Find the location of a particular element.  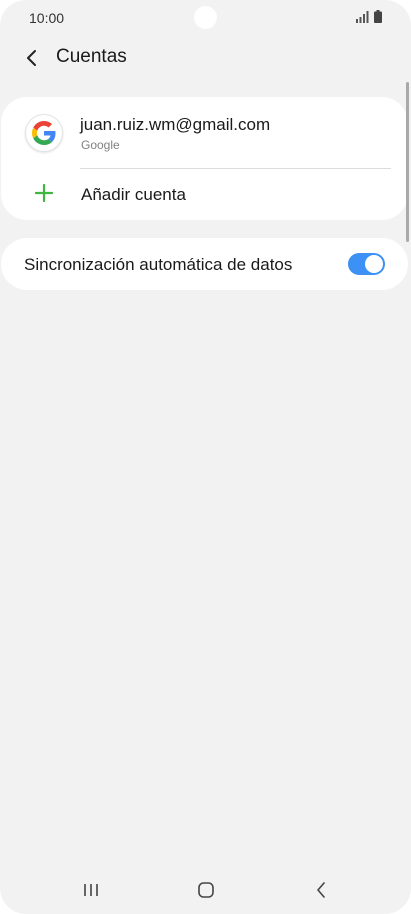

auto-sync-row: Sincronización automática de datos is located at coordinates (204, 264).